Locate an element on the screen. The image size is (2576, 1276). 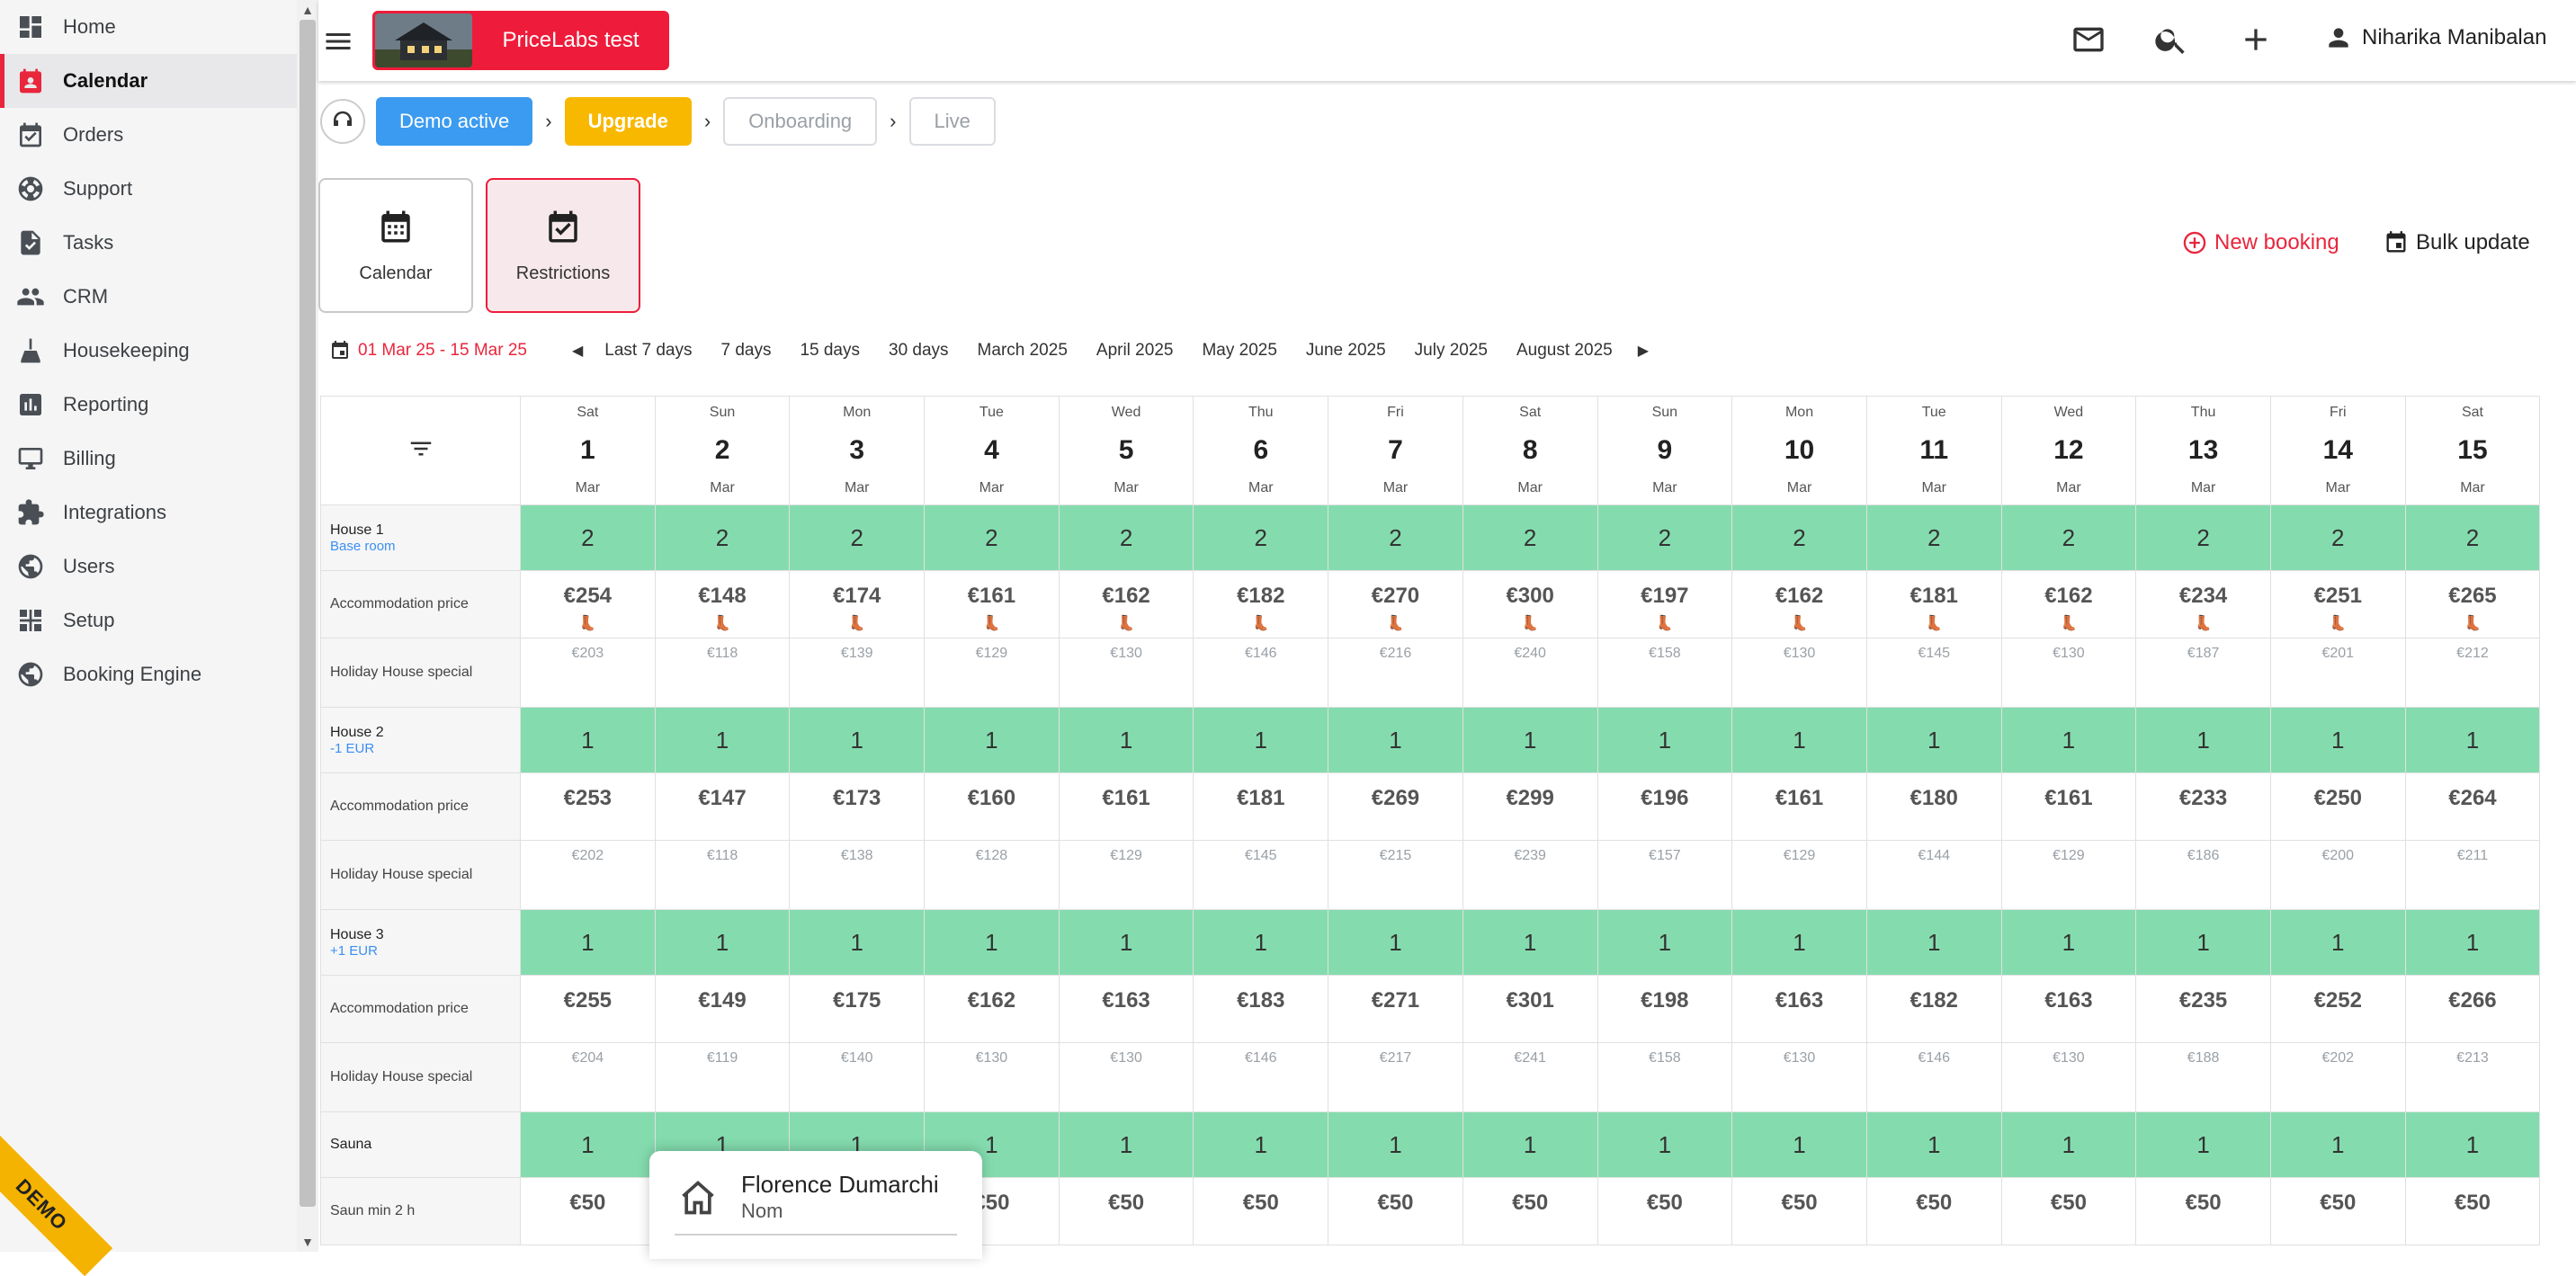
price-cell: €181 is located at coordinates (1261, 806).